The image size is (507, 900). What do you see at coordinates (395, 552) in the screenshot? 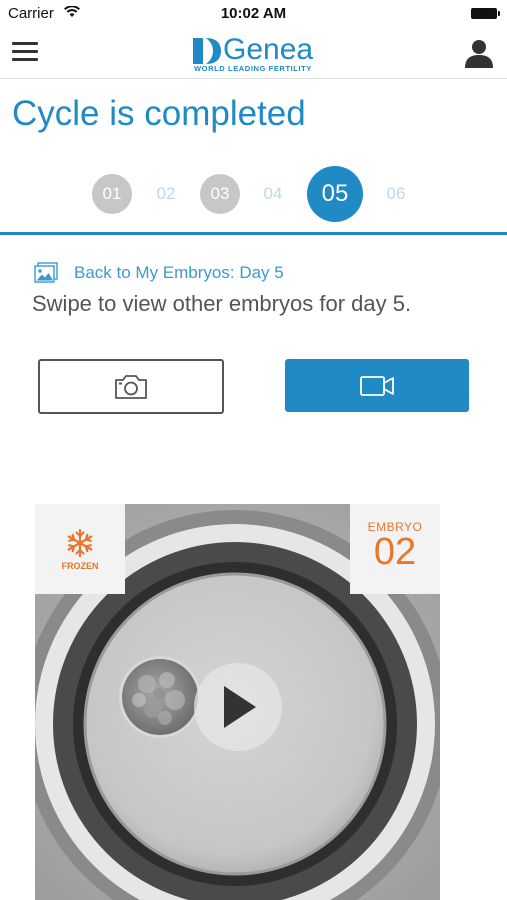
I see `embryo-number: 02` at bounding box center [395, 552].